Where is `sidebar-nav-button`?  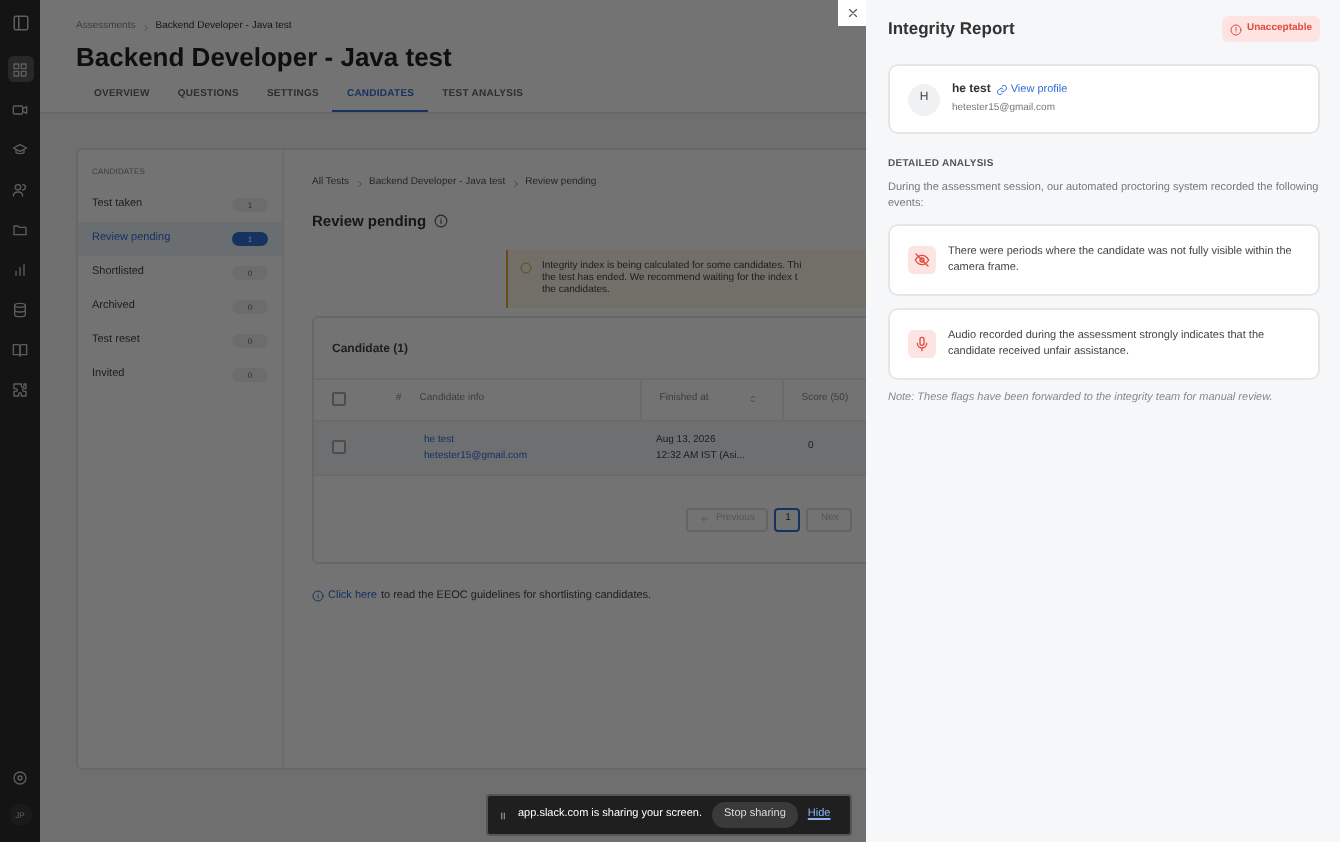
sidebar-nav-button is located at coordinates (20, 69).